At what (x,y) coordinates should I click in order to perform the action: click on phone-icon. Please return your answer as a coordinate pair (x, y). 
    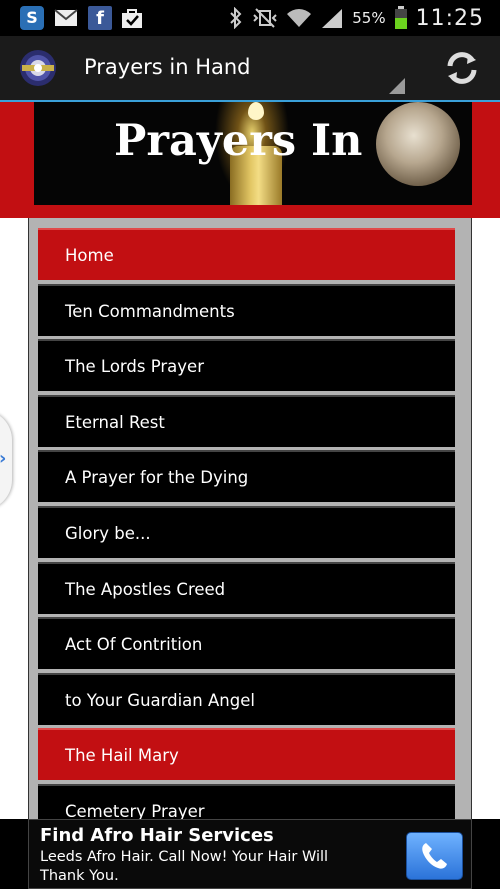
    Looking at the image, I should click on (434, 856).